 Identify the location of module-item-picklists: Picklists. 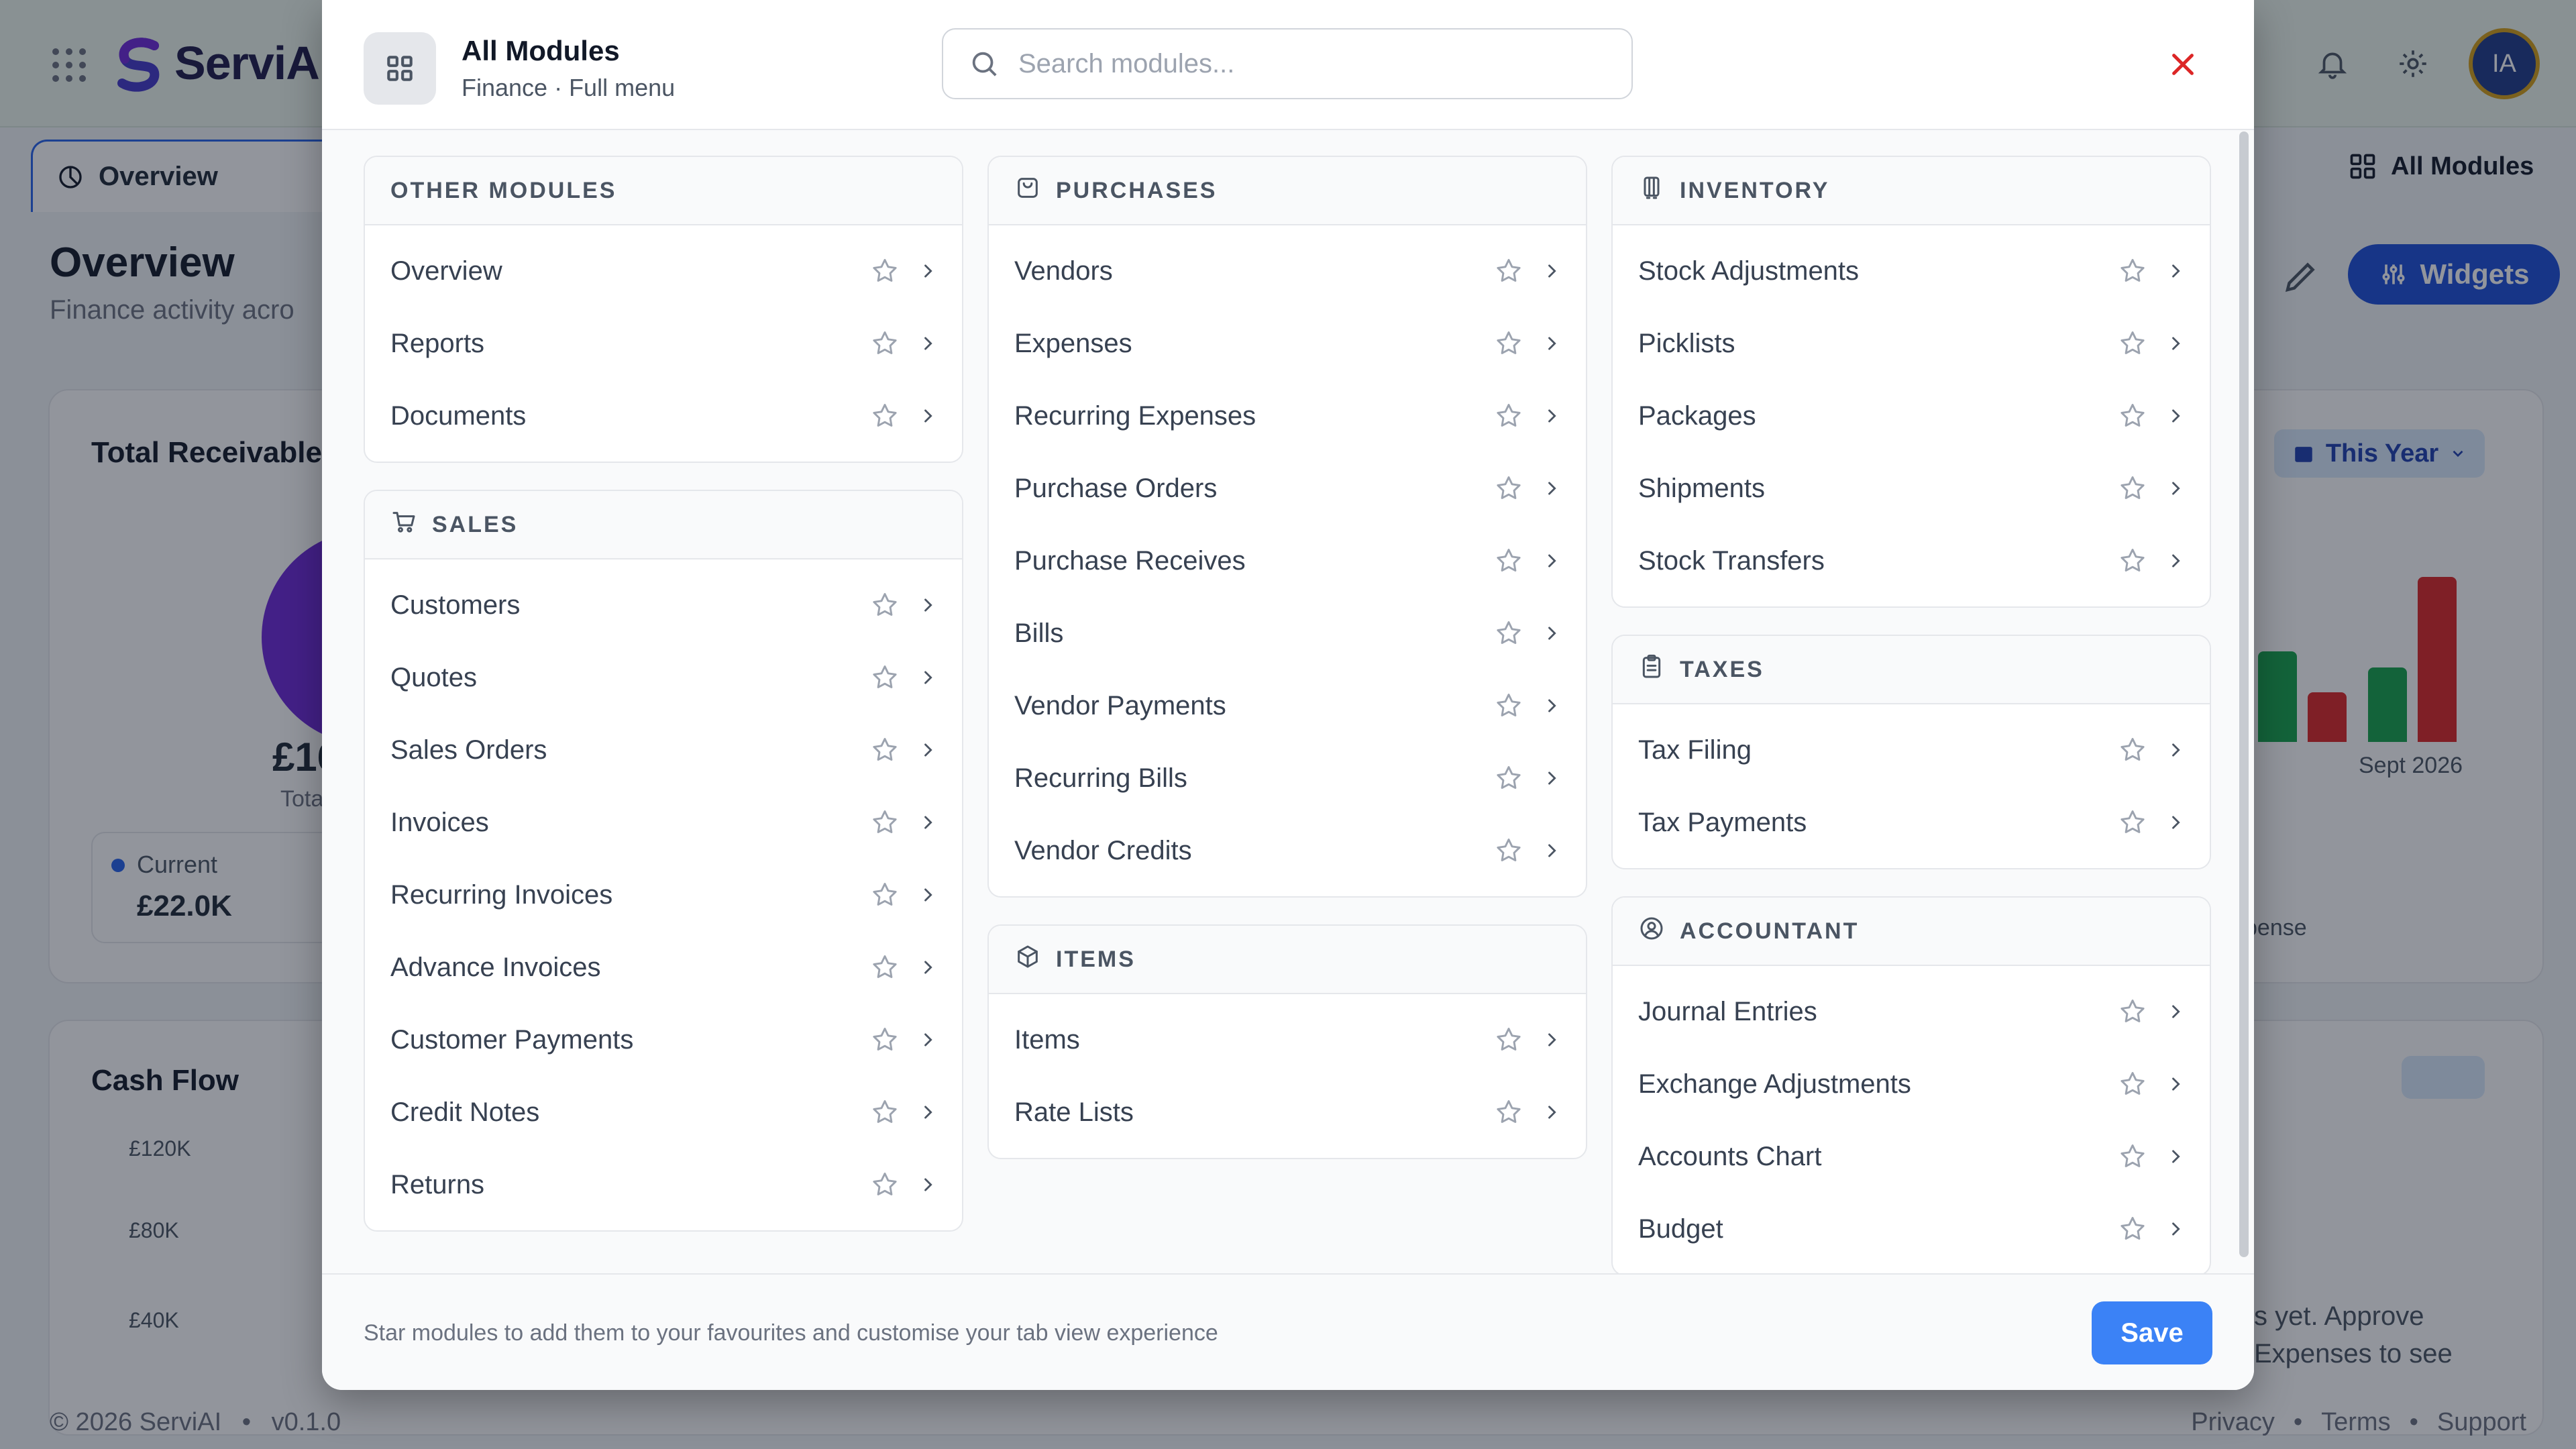
(1911, 343).